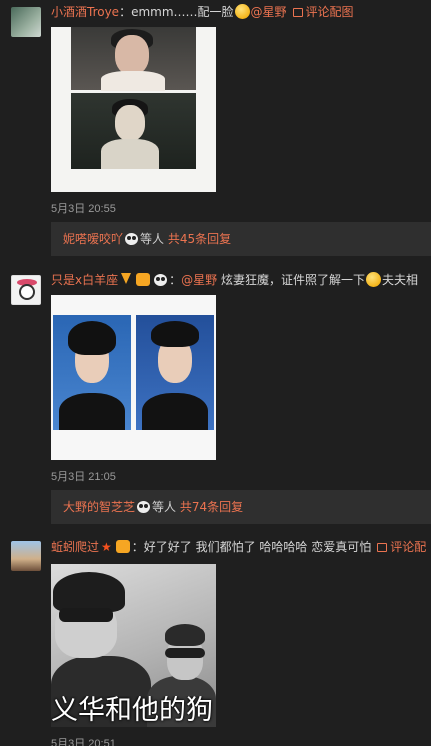 The image size is (431, 746). I want to click on comment-time: 5月3日 20:55, so click(83, 209).